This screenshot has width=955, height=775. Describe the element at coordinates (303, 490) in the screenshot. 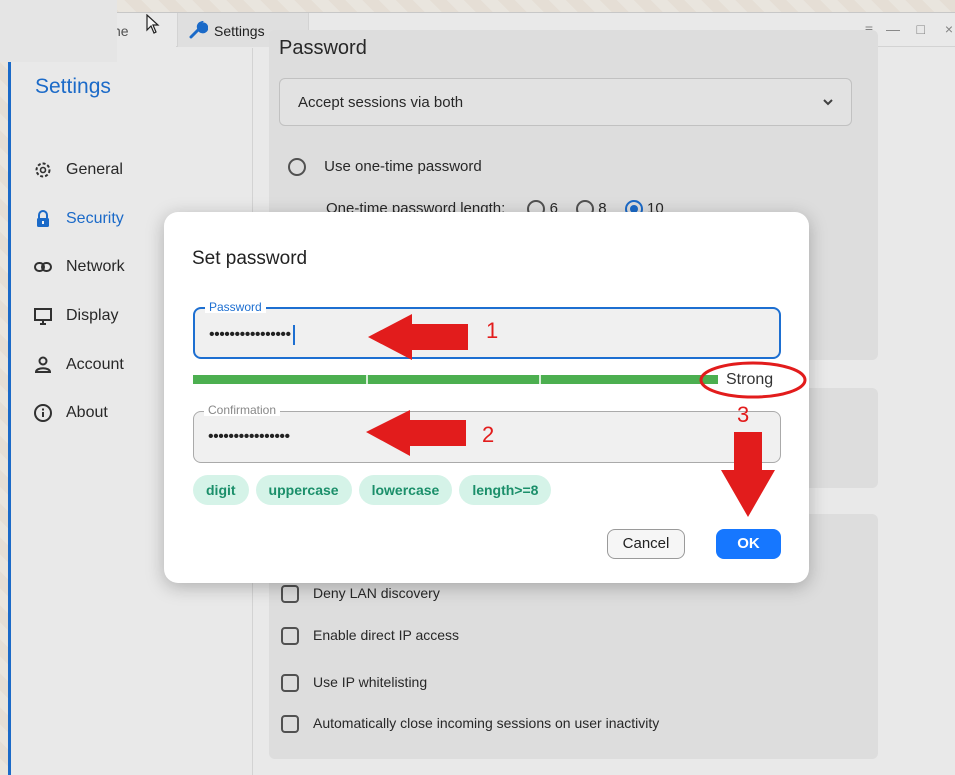

I see `requirement-chip: uppercase` at that location.